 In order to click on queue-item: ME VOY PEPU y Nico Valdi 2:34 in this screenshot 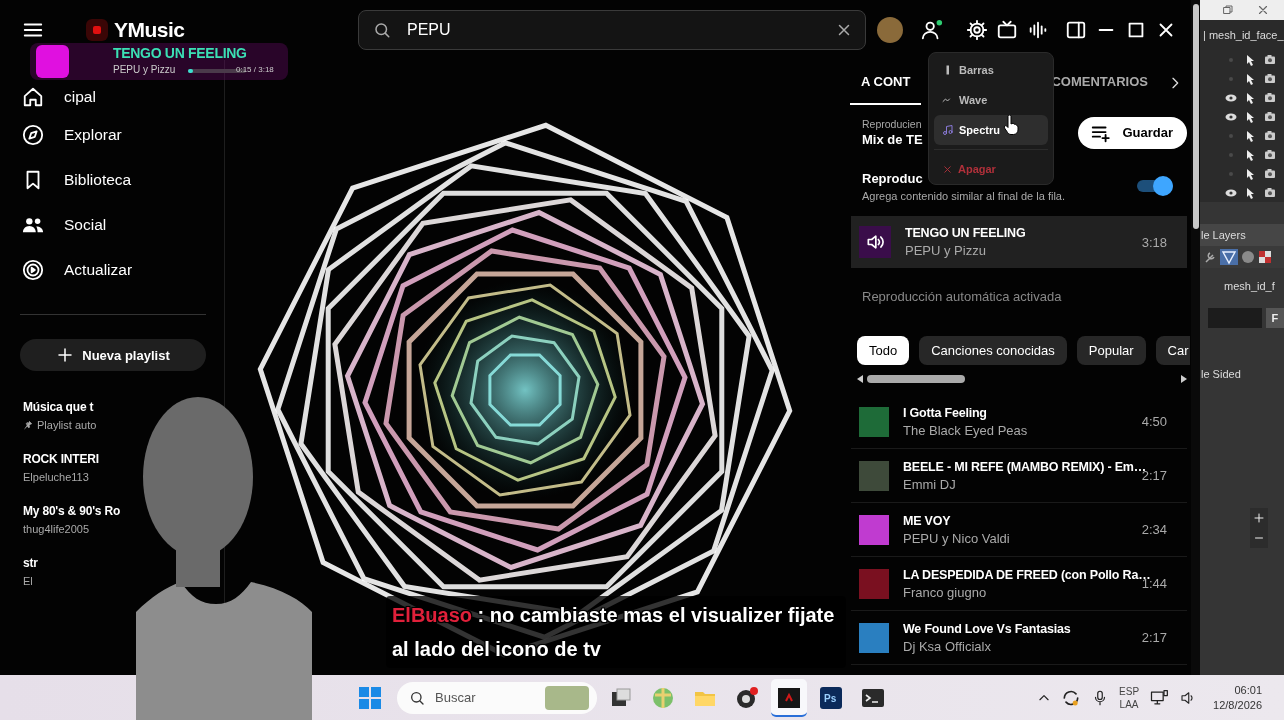, I will do `click(1019, 530)`.